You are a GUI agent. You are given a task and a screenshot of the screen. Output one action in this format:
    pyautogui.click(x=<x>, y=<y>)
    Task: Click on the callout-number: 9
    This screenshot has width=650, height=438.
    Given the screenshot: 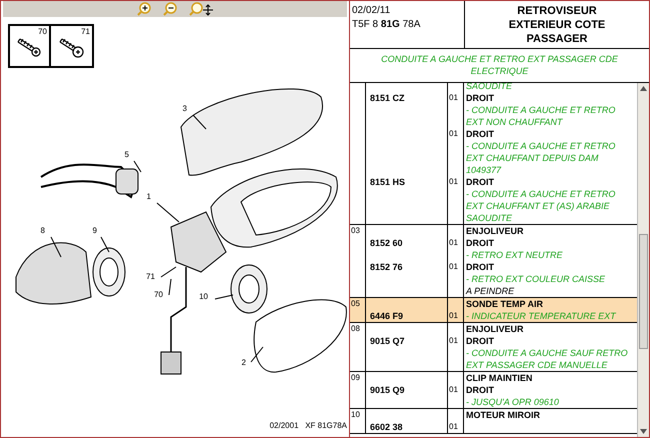 What is the action you would take?
    pyautogui.click(x=94, y=230)
    